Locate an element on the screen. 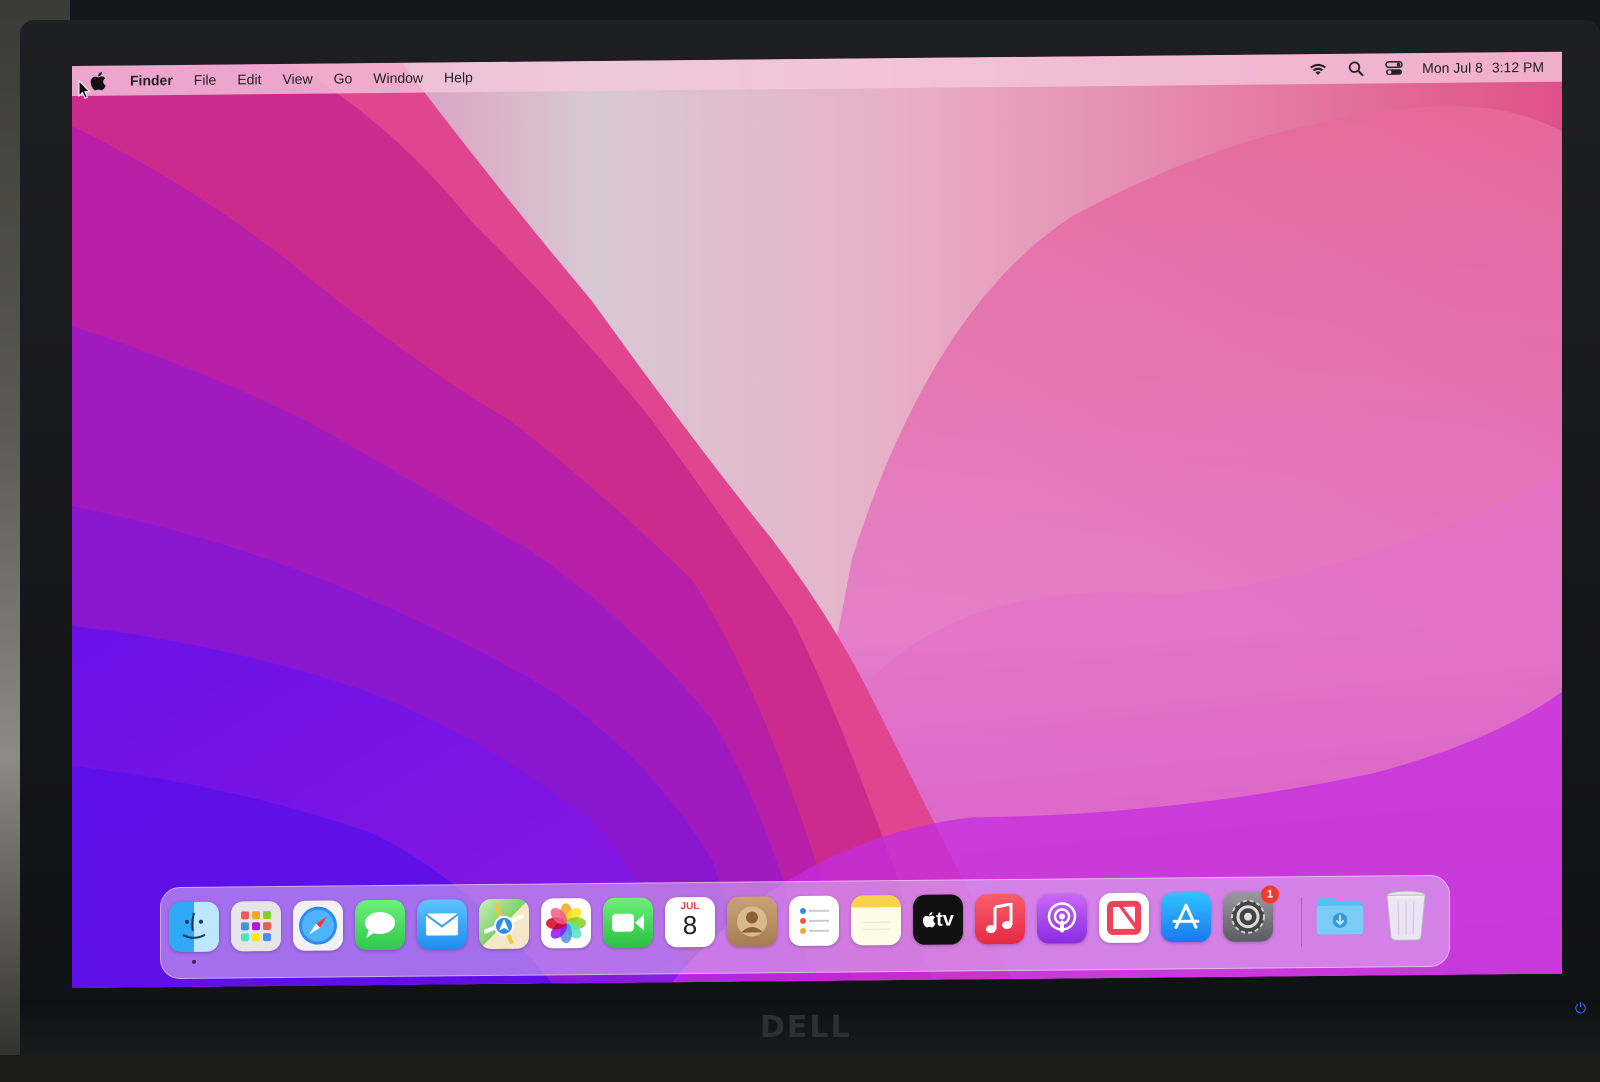 Image resolution: width=1600 pixels, height=1082 pixels. menu-bar-status-area: Mon Jul 8 3:12 PM is located at coordinates (1426, 68).